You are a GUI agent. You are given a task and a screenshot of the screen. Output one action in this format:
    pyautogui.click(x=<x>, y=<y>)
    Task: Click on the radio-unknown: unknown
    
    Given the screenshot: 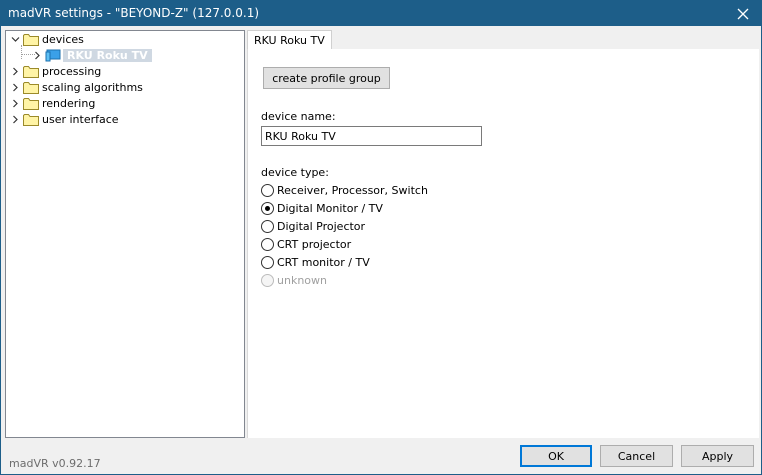 What is the action you would take?
    pyautogui.click(x=294, y=280)
    